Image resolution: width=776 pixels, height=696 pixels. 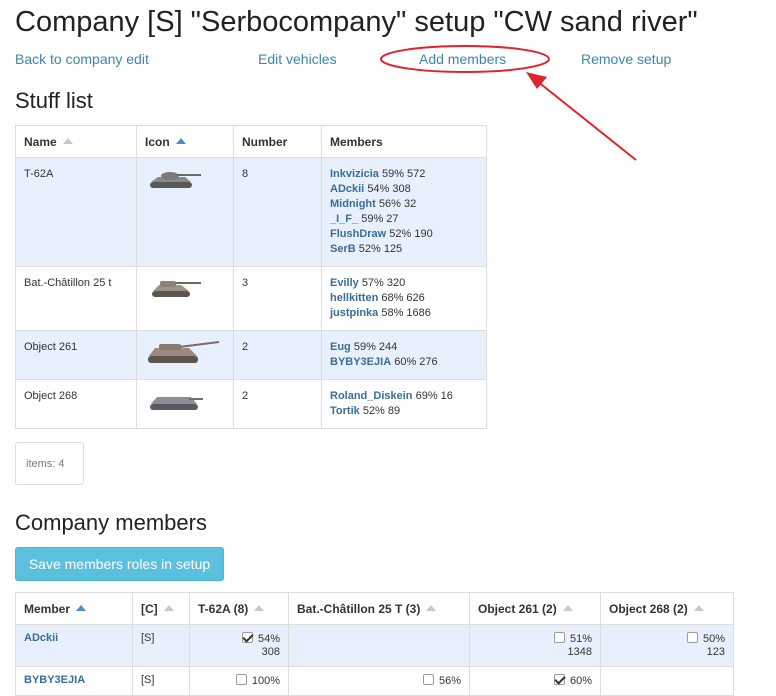 I want to click on column-header-object-268: Object 268 (2), so click(x=667, y=608).